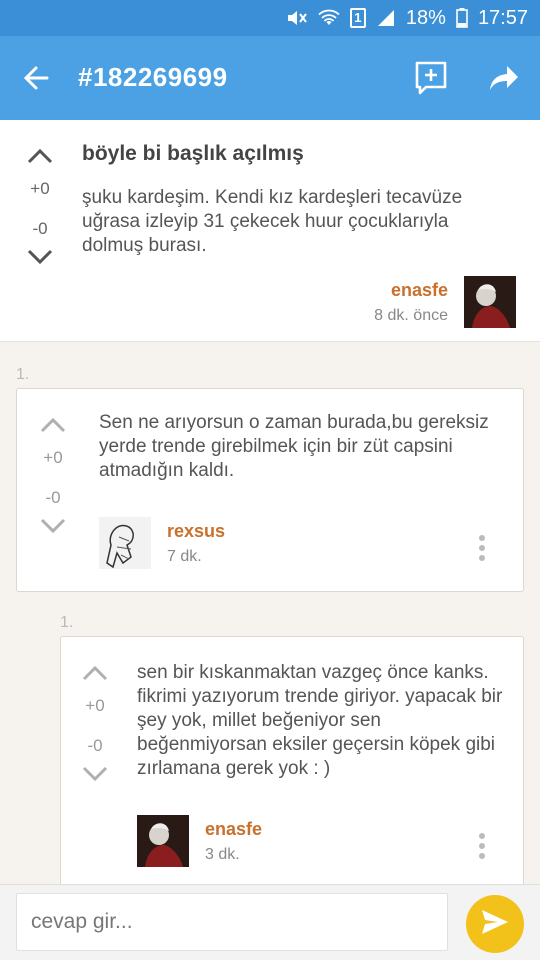  I want to click on post-title: böyle bi başlık açılmış, so click(193, 153).